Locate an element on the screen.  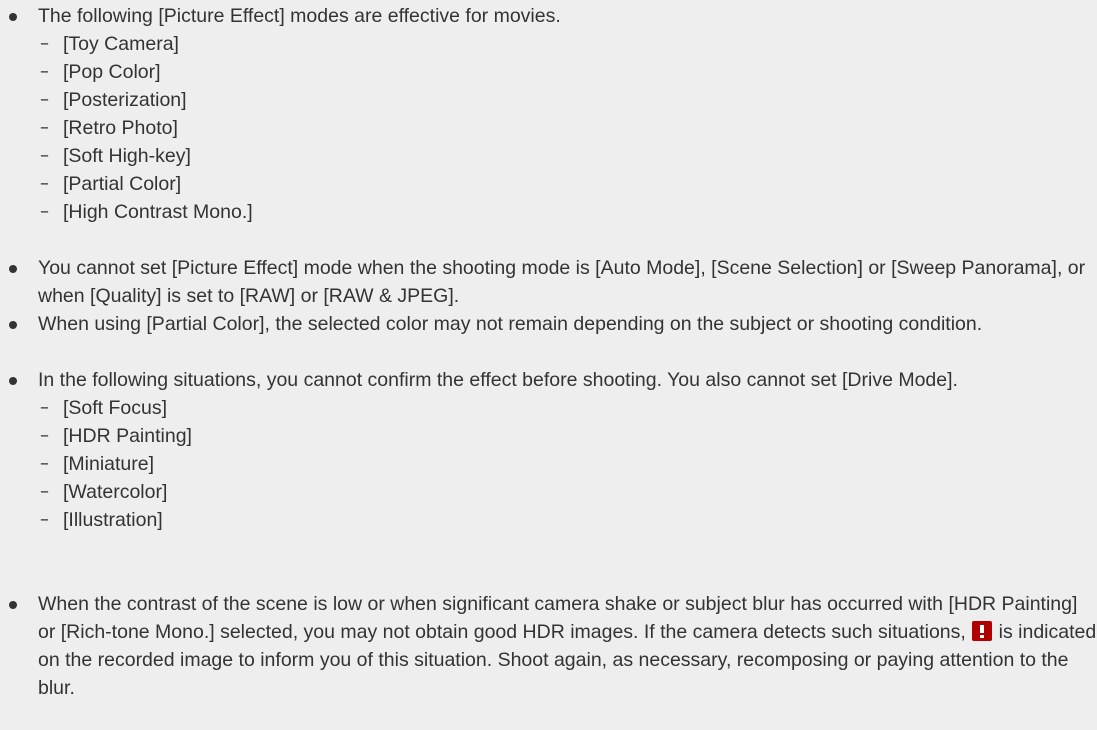
sub-item: – [HDR Painting] is located at coordinates (567, 436).